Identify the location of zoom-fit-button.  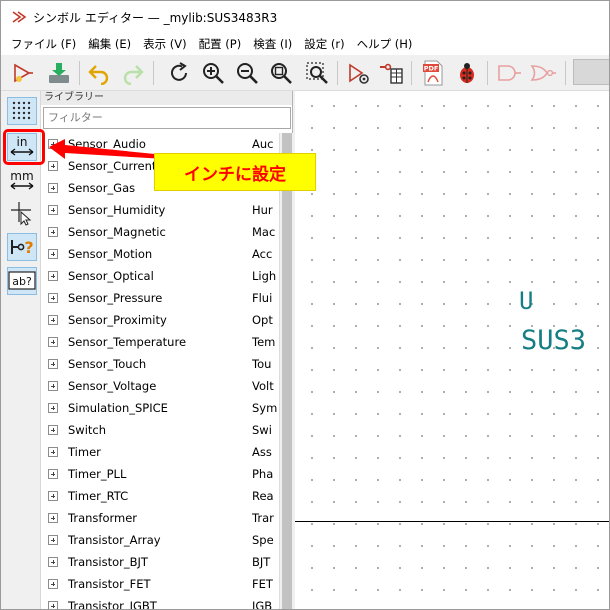
(281, 73).